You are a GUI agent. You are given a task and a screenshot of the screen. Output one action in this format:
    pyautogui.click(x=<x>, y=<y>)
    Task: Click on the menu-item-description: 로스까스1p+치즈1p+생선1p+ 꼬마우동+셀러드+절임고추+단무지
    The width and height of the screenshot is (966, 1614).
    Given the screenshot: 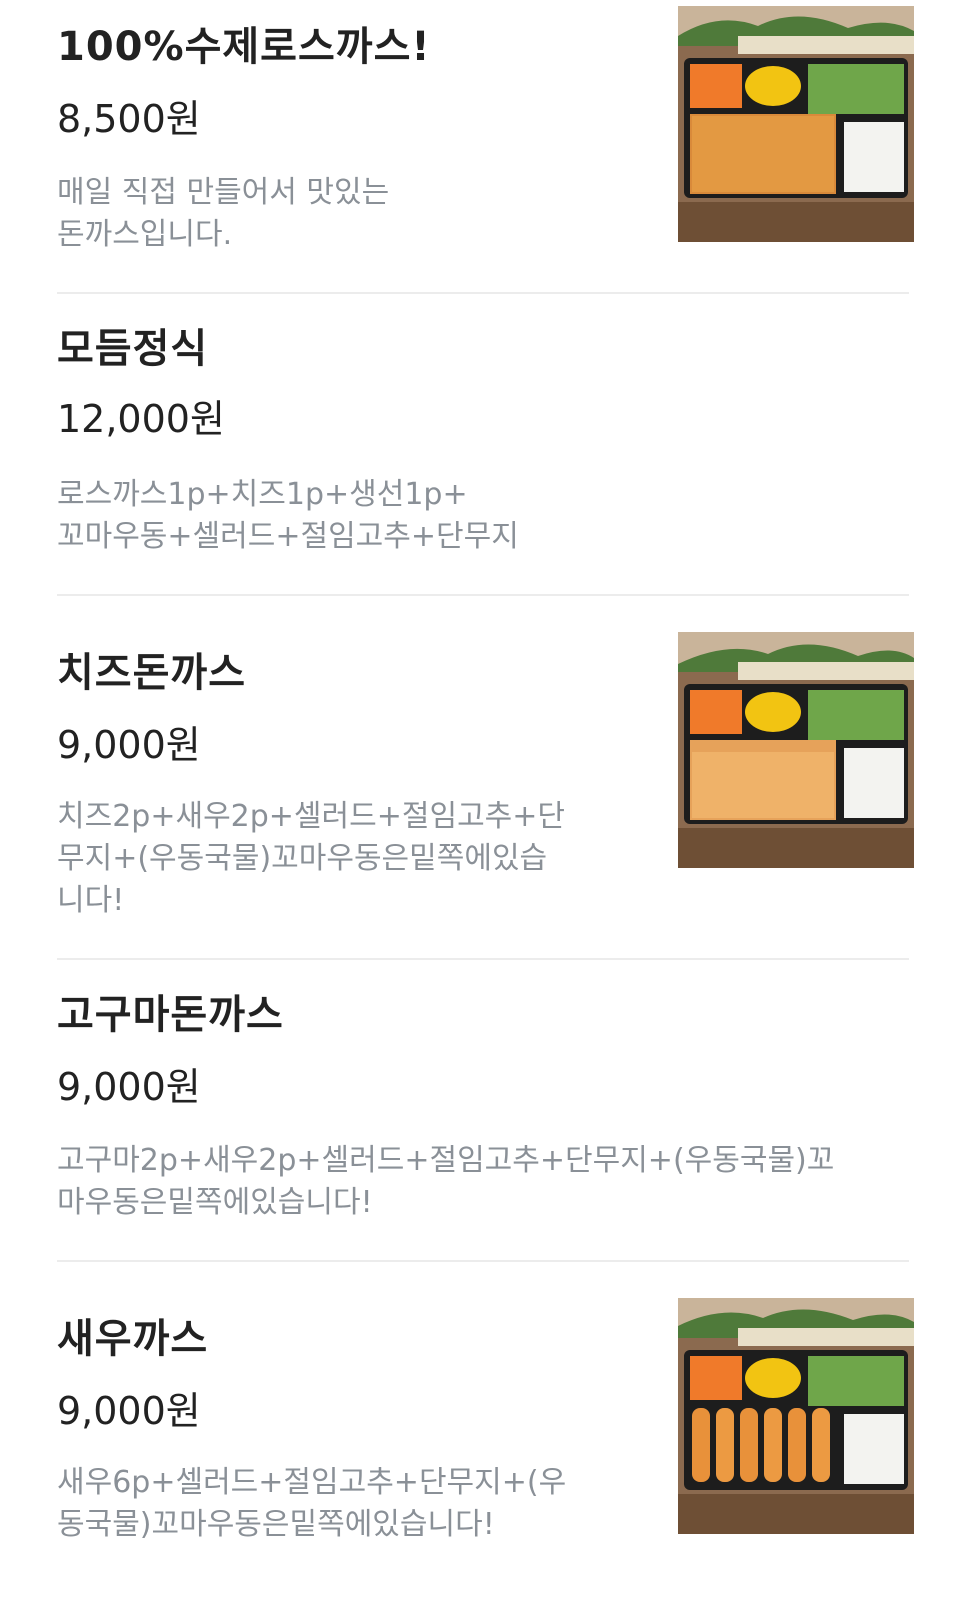 What is the action you would take?
    pyautogui.click(x=288, y=515)
    